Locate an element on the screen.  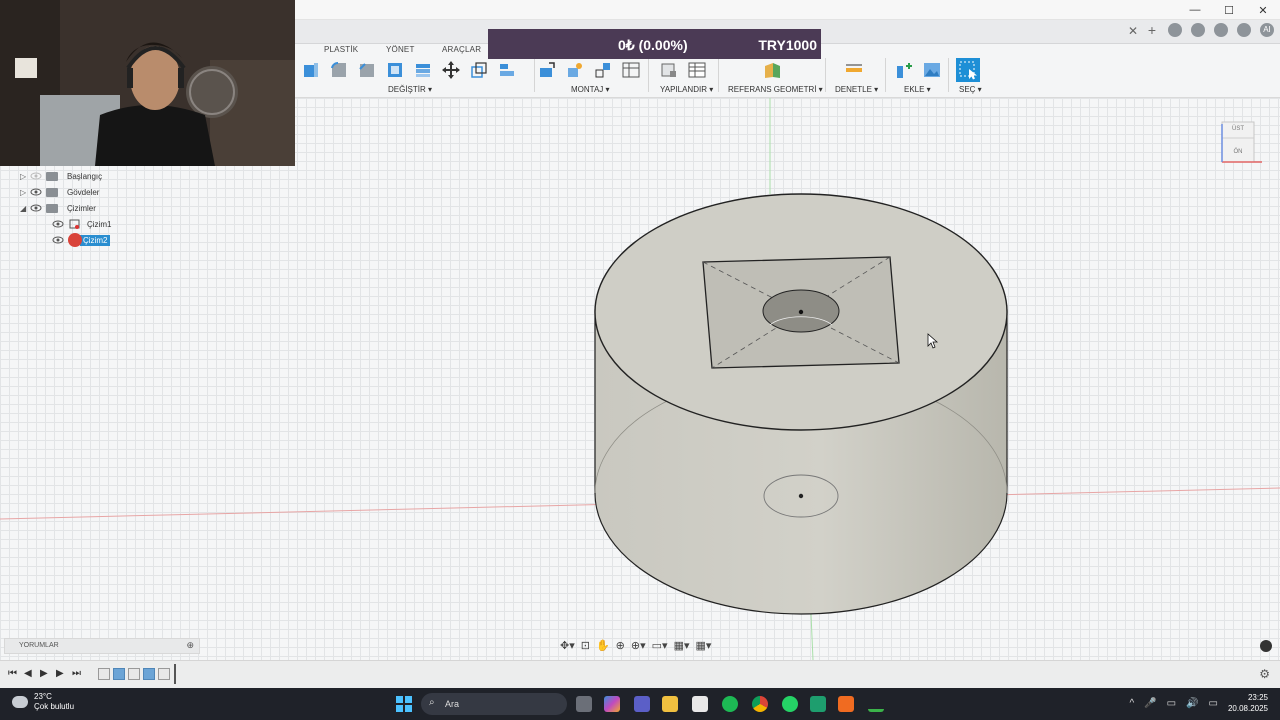
tree-item-cizimler: ◢ Çizimler is located at coordinates (75, 208).